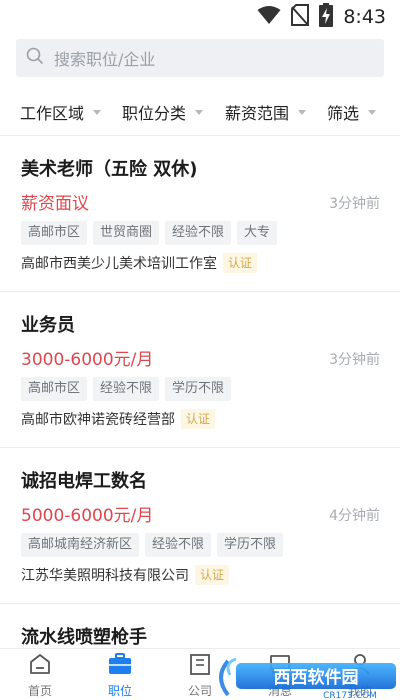 The width and height of the screenshot is (400, 700). What do you see at coordinates (120, 666) in the screenshot?
I see `briefcase-icon` at bounding box center [120, 666].